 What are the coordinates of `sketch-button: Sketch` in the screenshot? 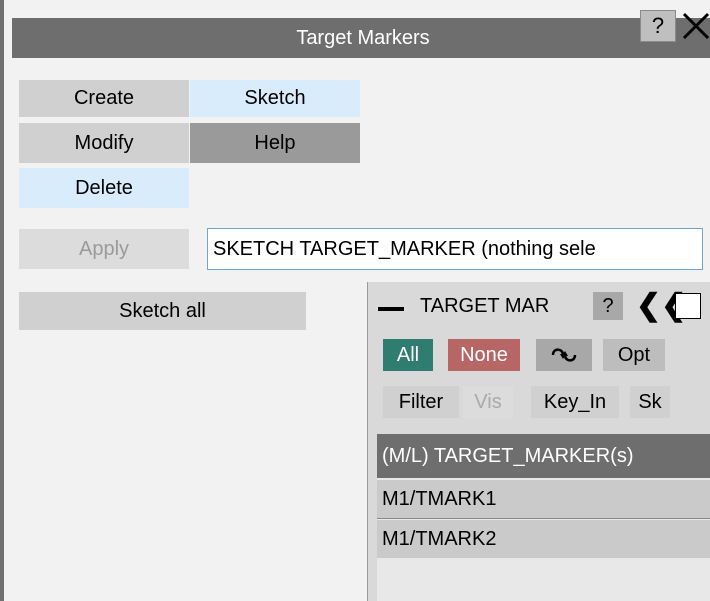 It's located at (275, 98).